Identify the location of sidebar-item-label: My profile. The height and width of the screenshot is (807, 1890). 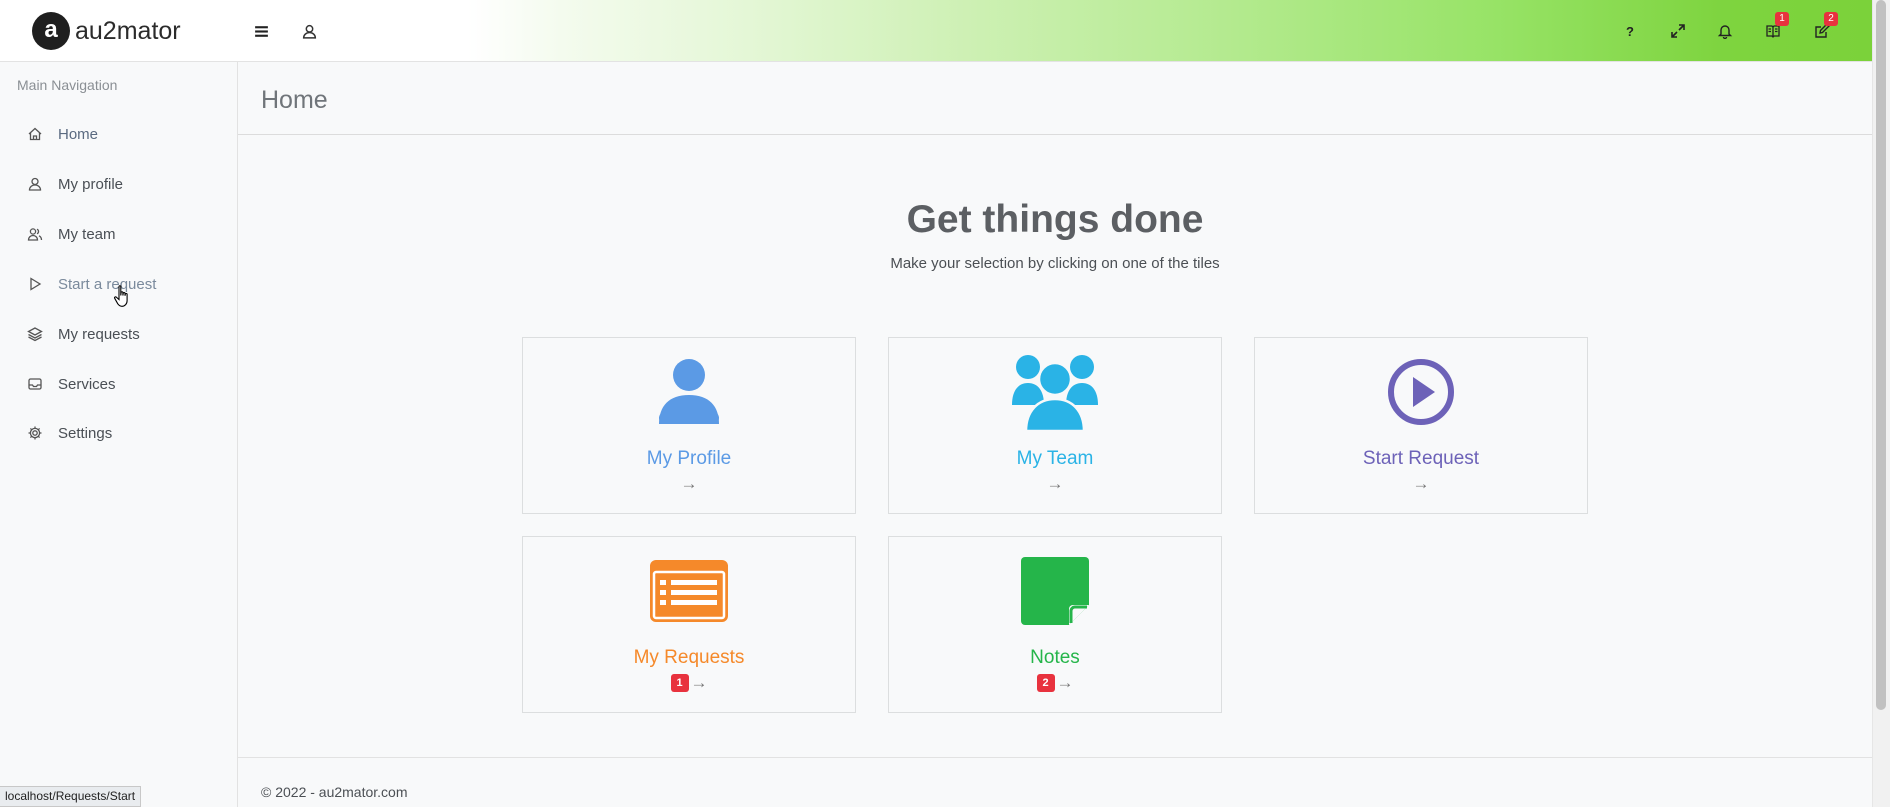
(91, 184).